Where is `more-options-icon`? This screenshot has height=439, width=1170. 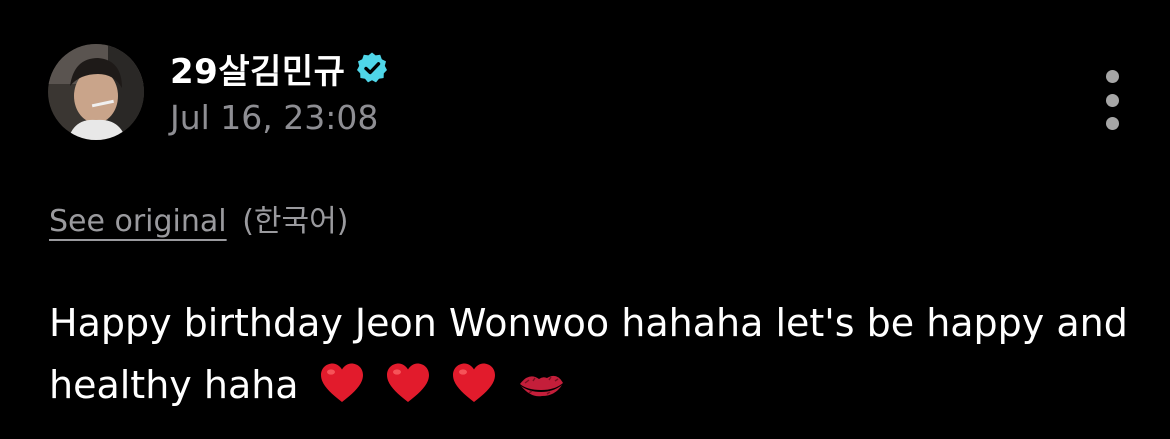
more-options-icon is located at coordinates (1112, 100).